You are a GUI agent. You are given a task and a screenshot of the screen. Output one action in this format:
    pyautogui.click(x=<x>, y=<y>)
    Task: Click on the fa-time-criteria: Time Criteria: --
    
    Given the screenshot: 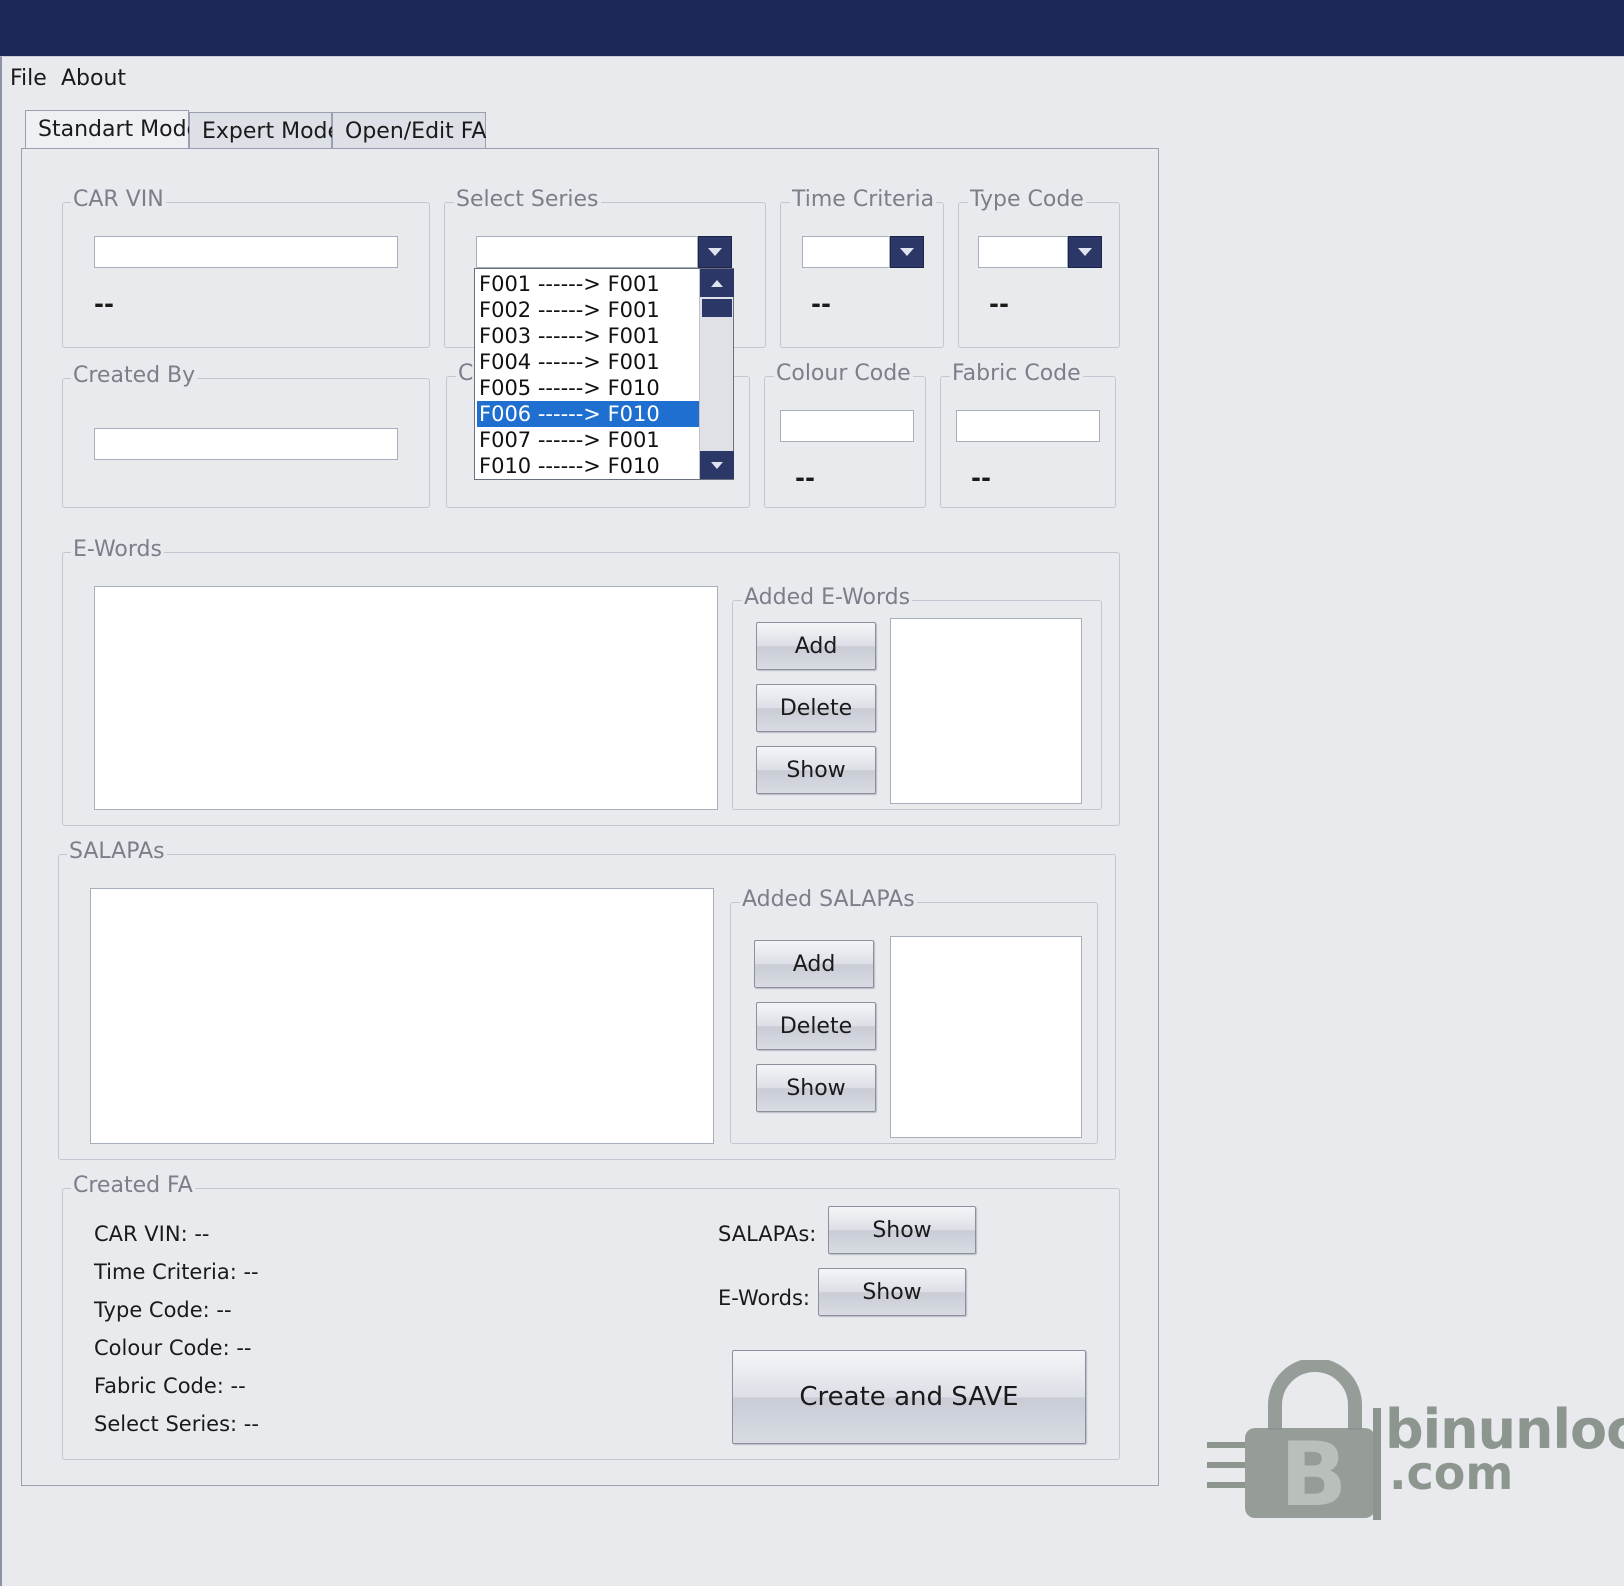 What is the action you would take?
    pyautogui.click(x=176, y=1272)
    